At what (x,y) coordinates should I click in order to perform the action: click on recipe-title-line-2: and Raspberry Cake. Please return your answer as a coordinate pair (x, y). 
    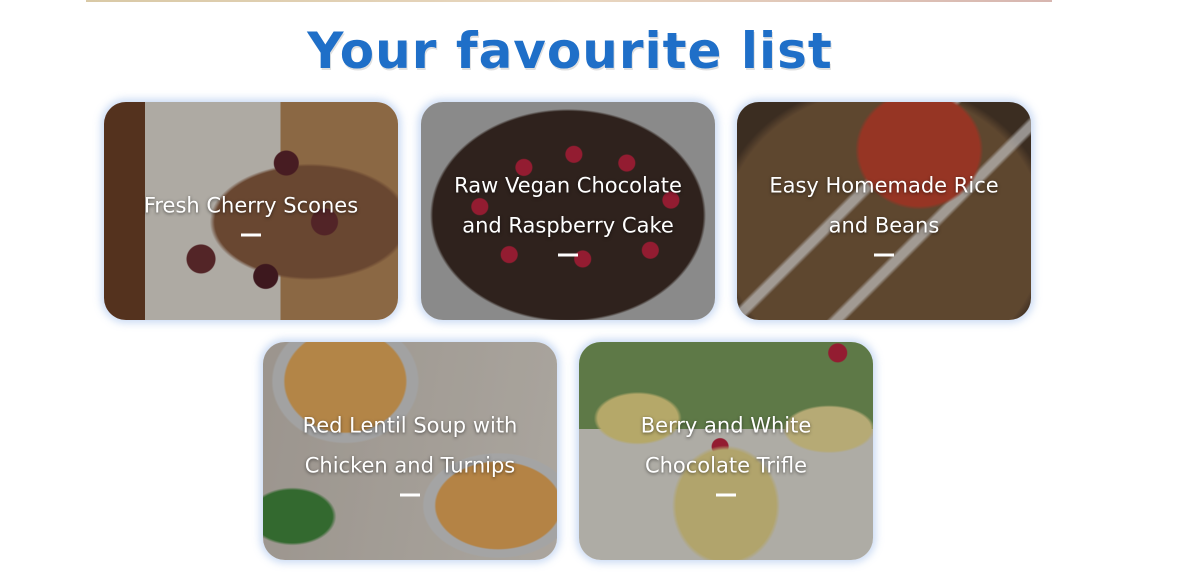
    Looking at the image, I should click on (568, 225).